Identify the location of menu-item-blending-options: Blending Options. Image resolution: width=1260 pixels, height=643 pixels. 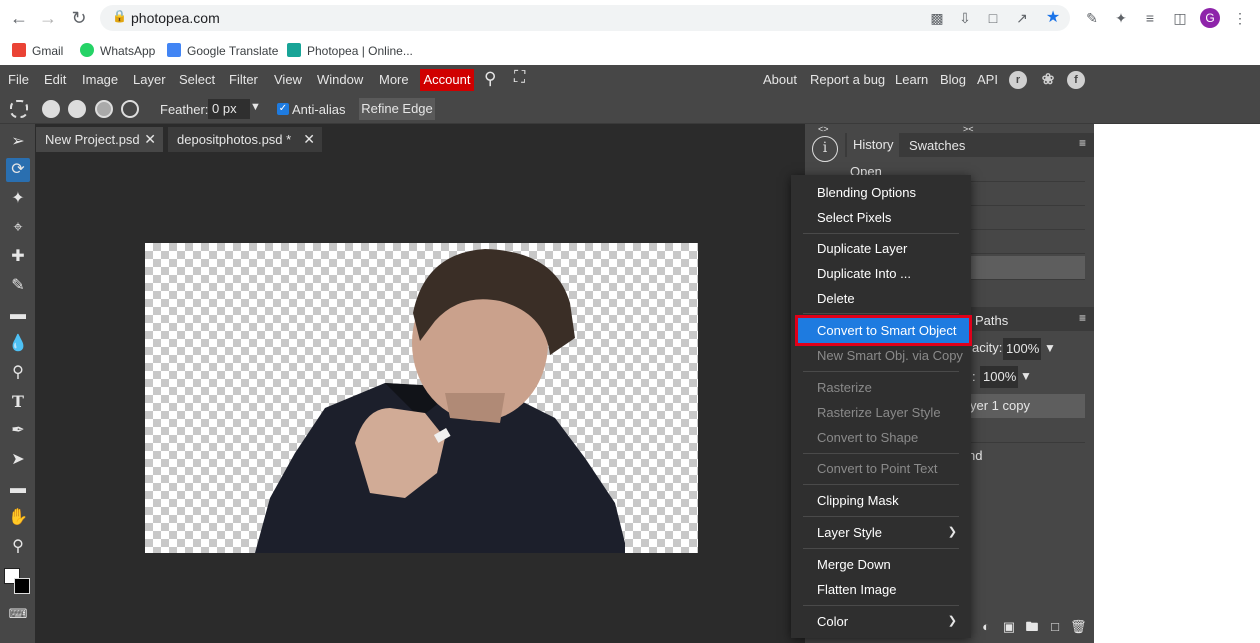
(866, 192).